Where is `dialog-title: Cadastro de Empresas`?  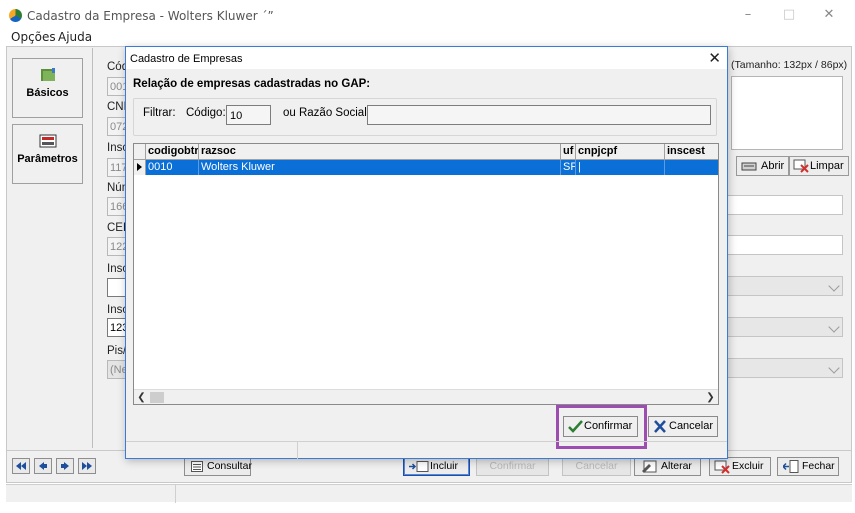
dialog-title: Cadastro de Empresas is located at coordinates (186, 59).